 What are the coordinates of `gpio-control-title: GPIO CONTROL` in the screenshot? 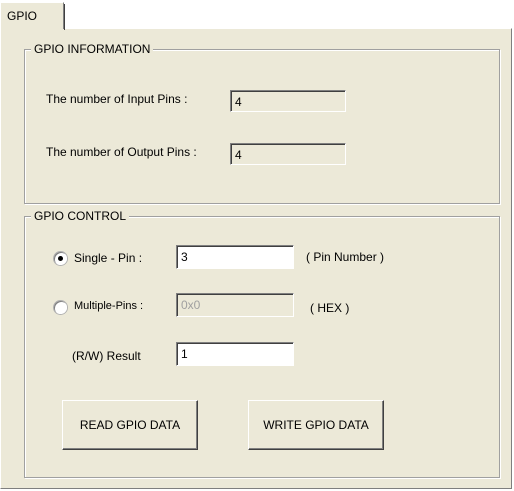 It's located at (80, 216).